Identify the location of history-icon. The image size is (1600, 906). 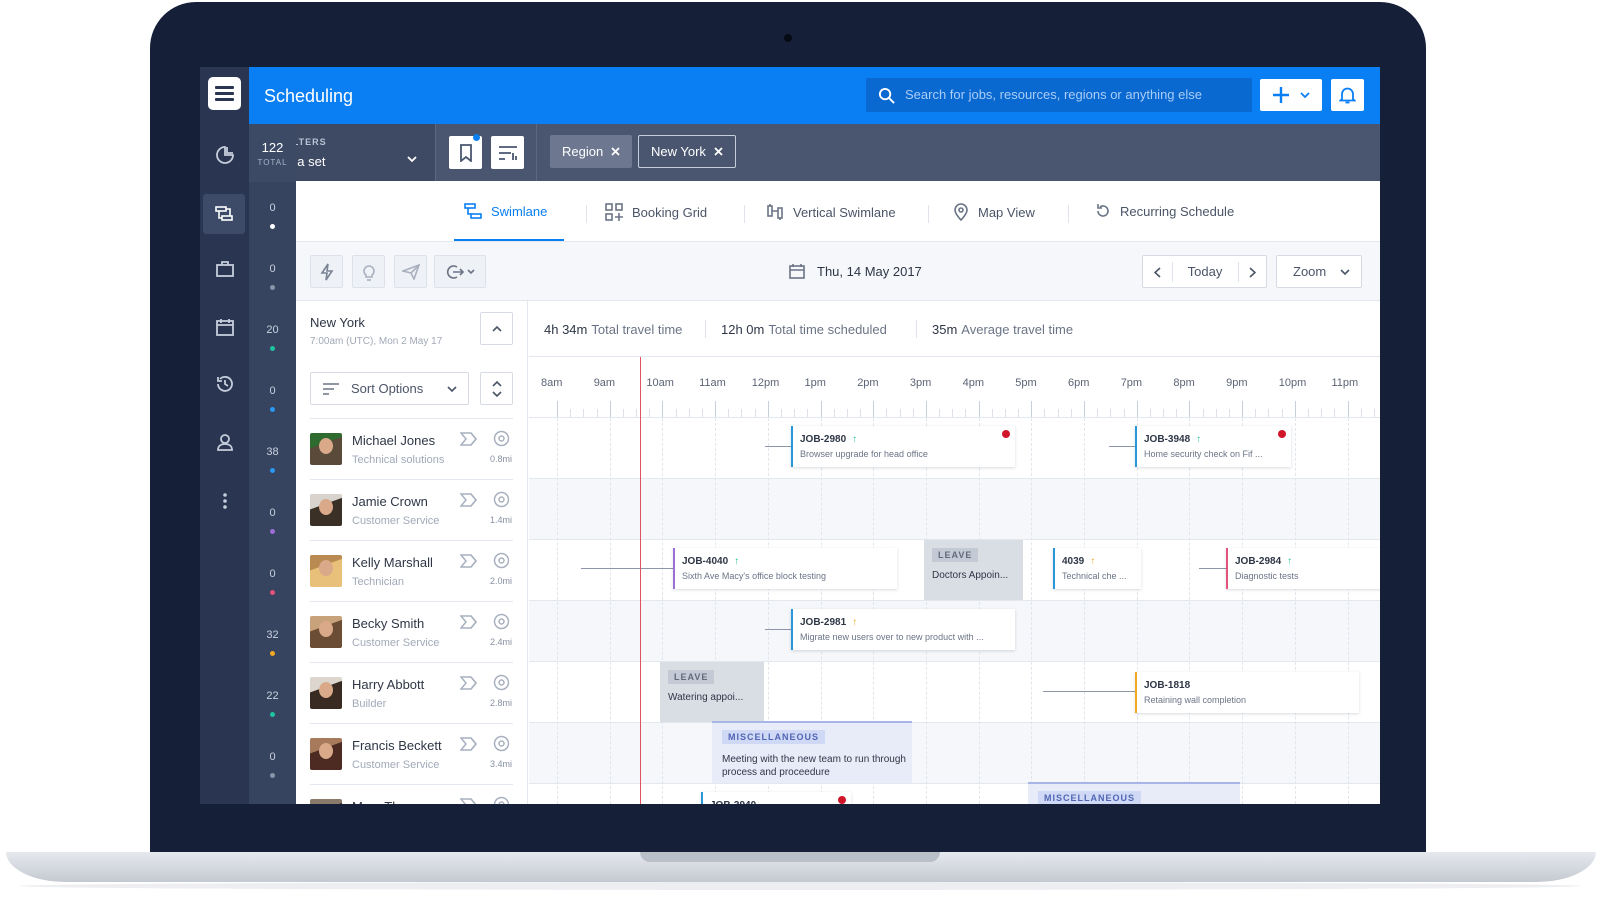
(224, 384).